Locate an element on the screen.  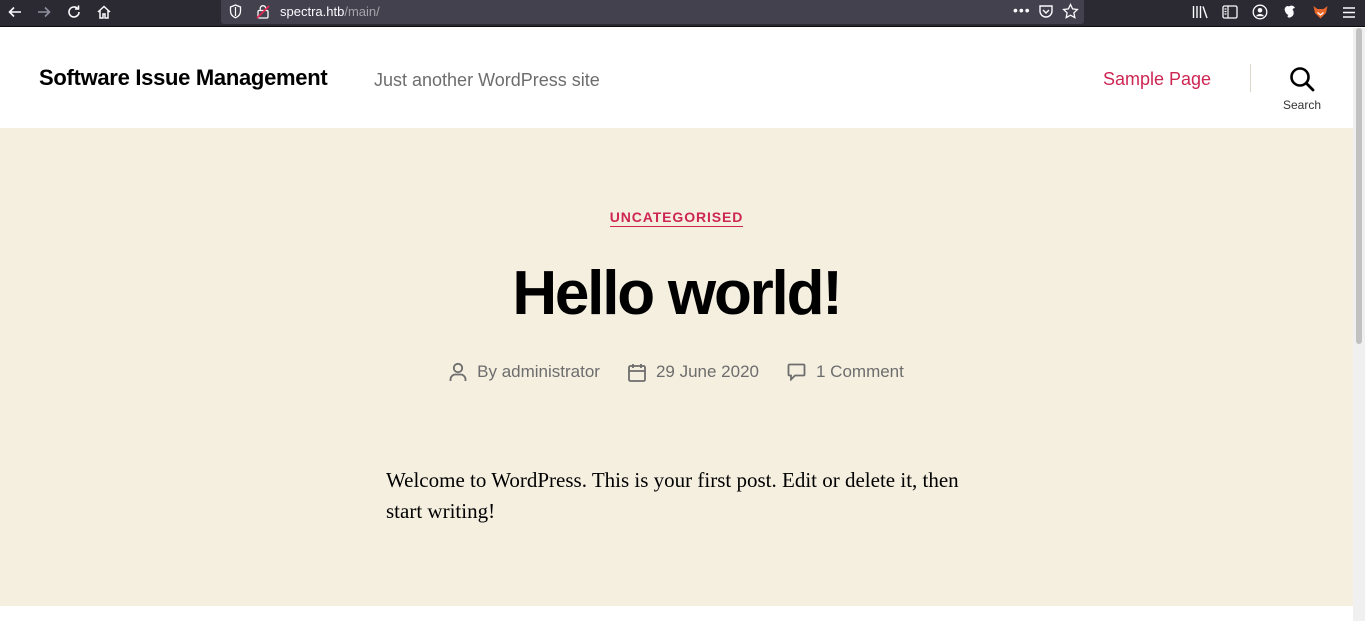
site-description: Just another WordPress site is located at coordinates (487, 80).